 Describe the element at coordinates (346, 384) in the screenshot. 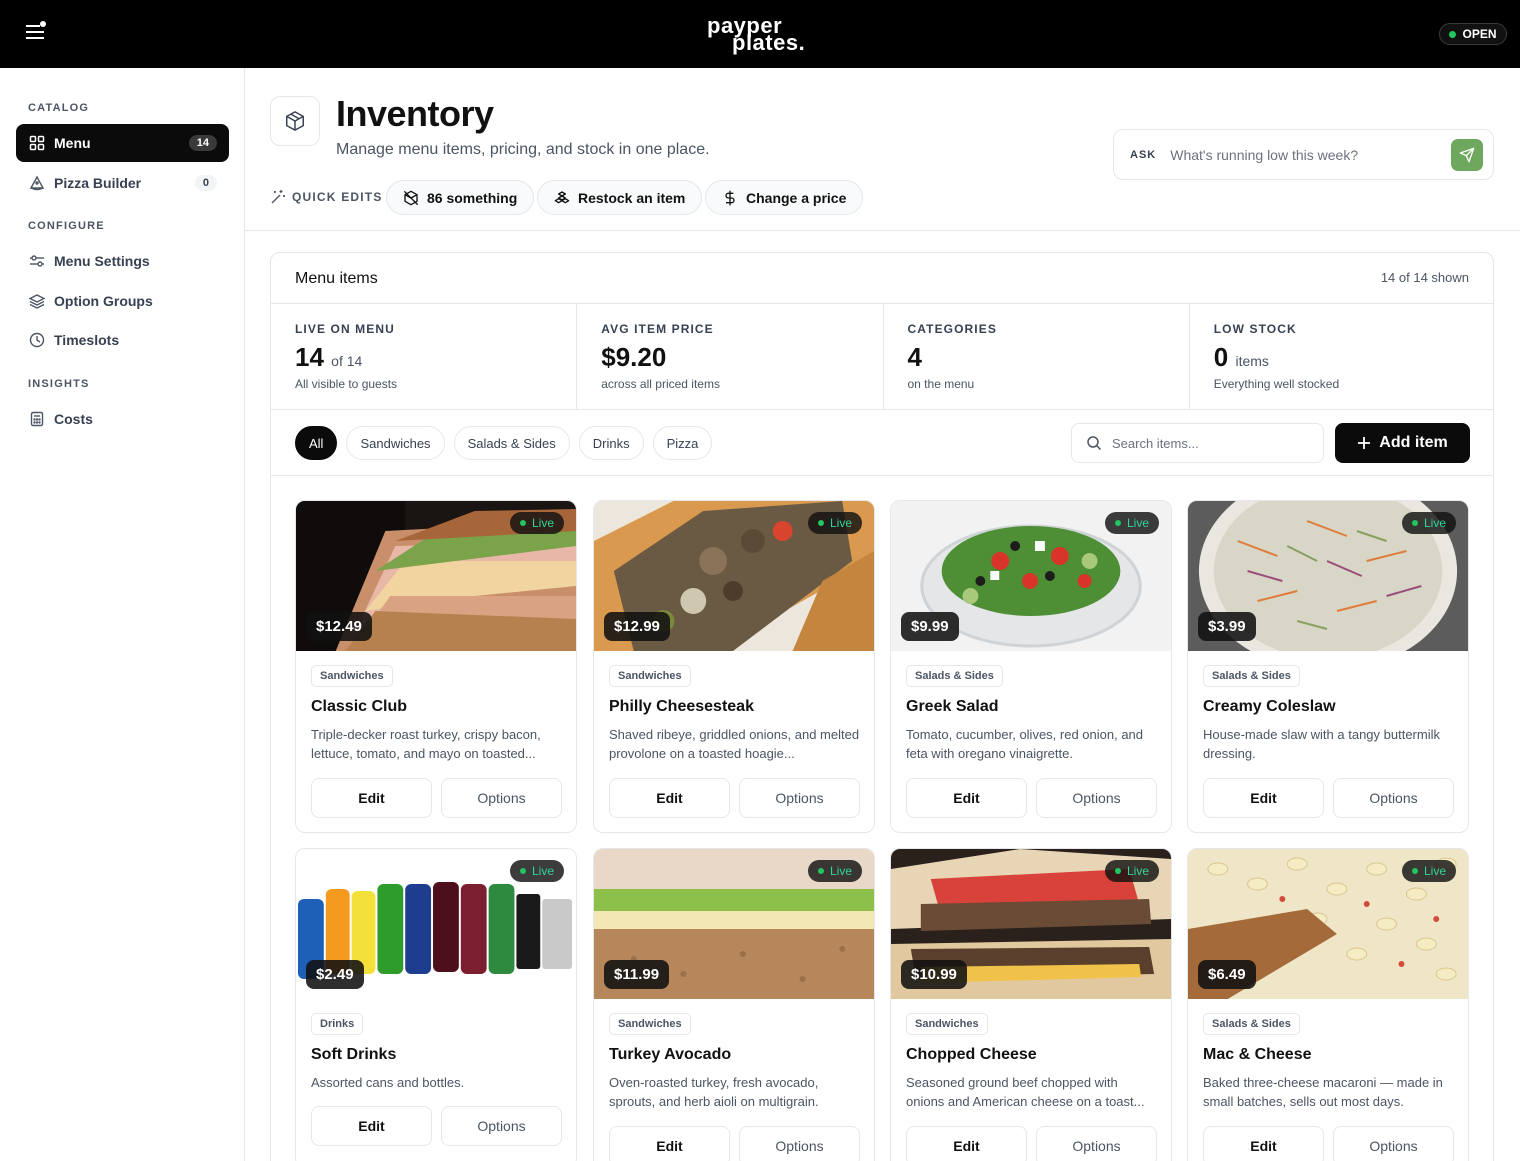

I see `stat-note: All visible to guests` at that location.